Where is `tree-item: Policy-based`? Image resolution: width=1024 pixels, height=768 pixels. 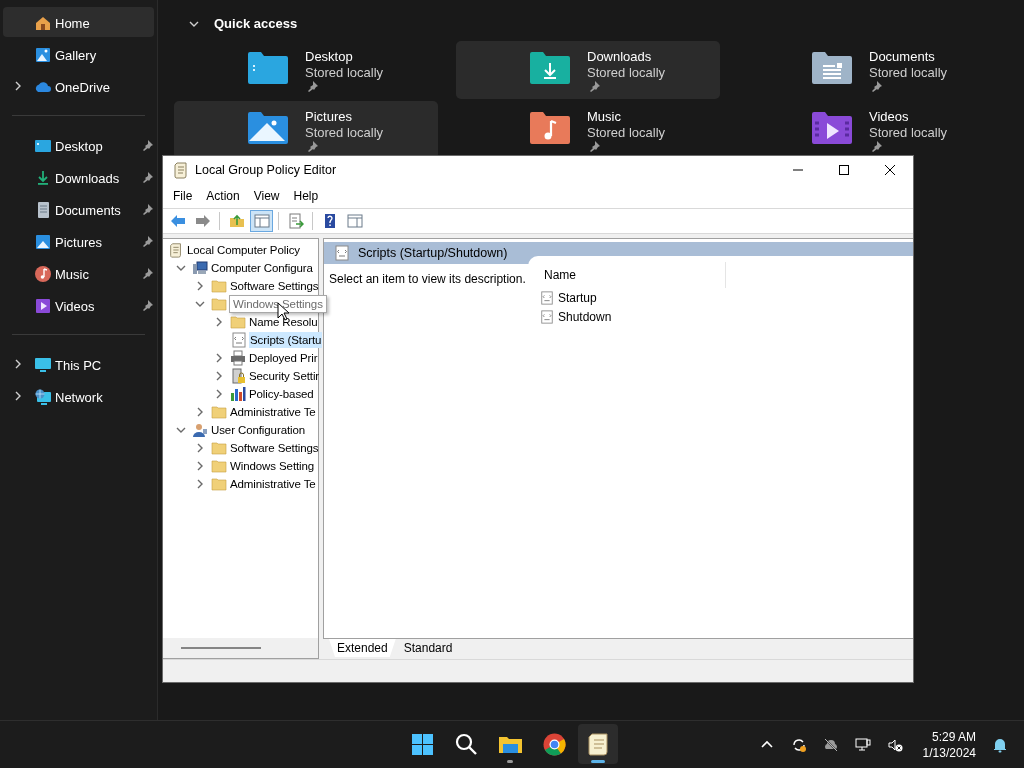 tree-item: Policy-based is located at coordinates (281, 394).